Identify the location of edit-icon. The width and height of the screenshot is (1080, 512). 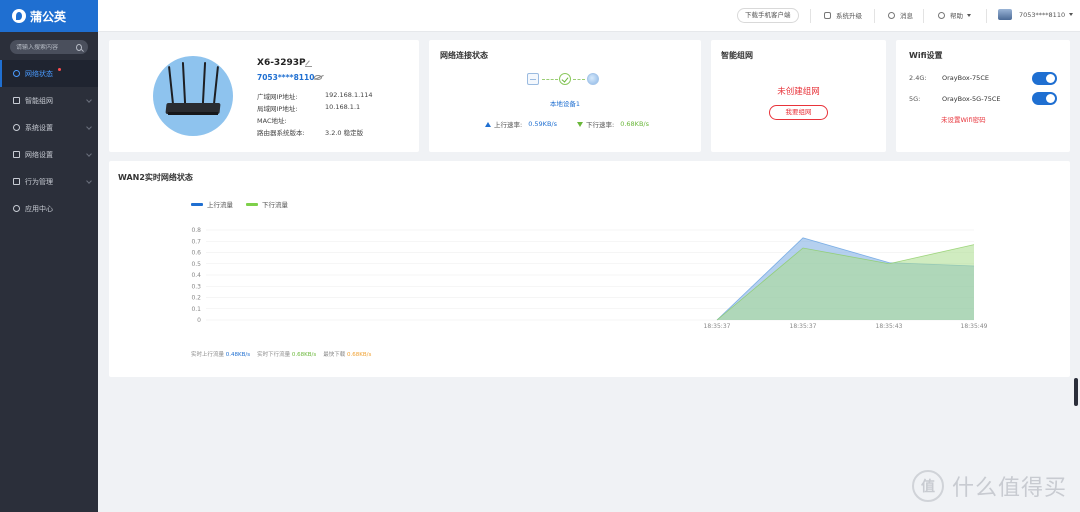
(308, 63).